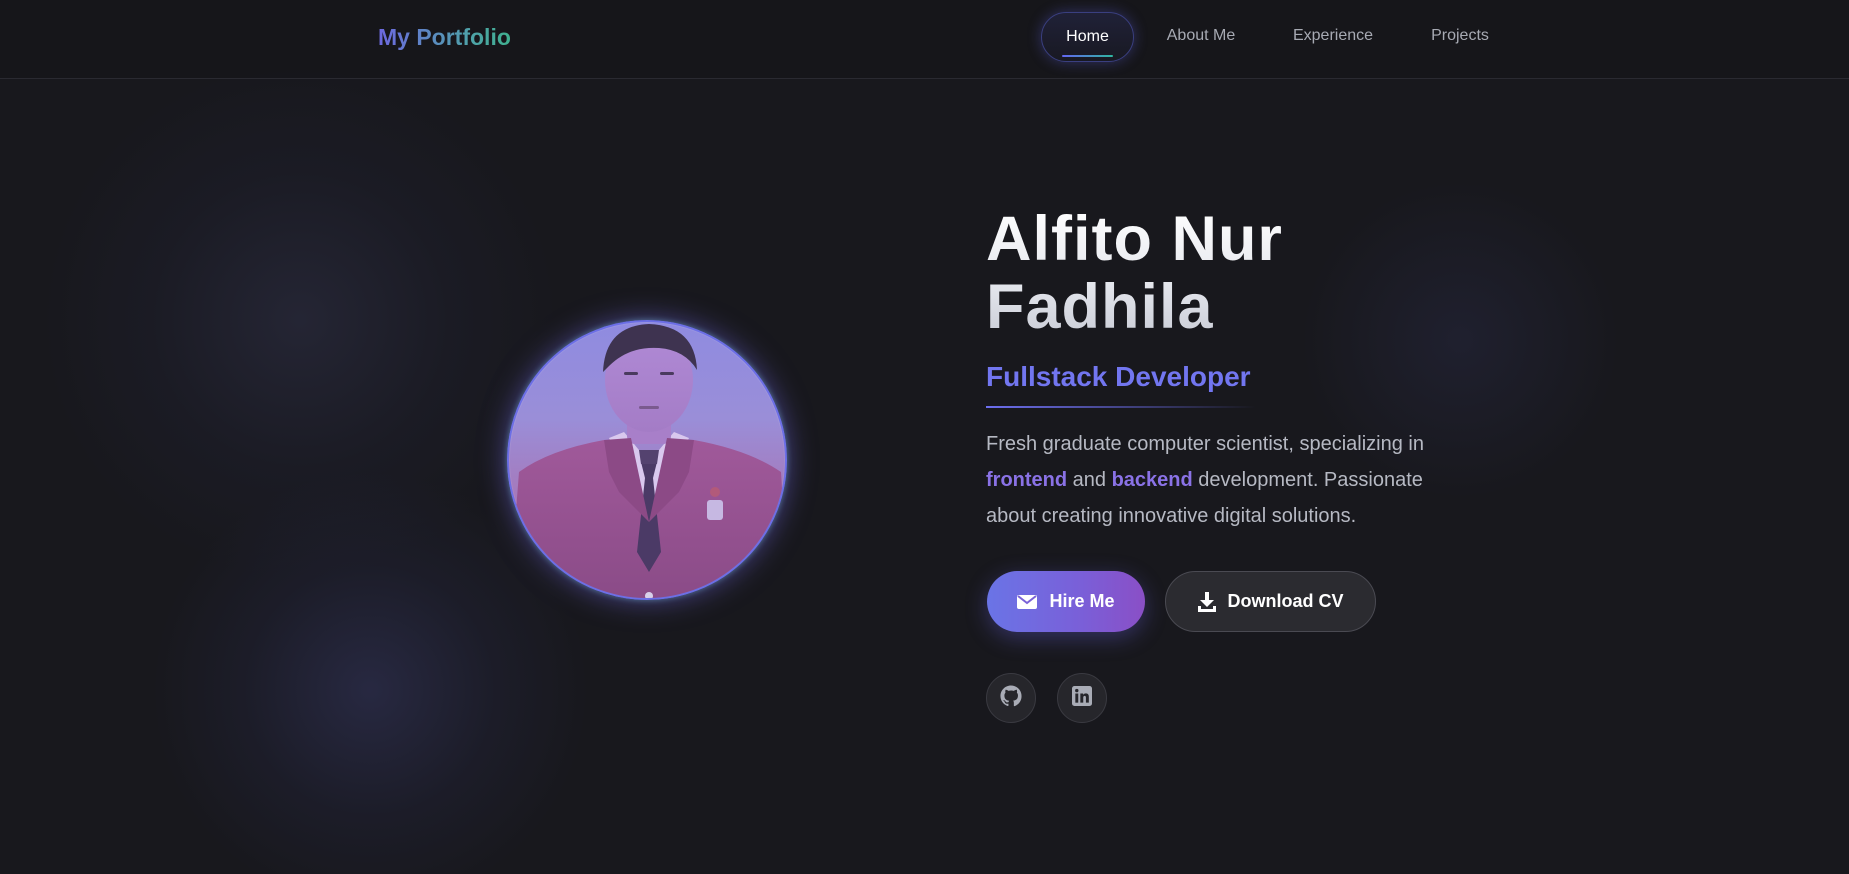 The width and height of the screenshot is (1849, 874). I want to click on hero-name-line1: Alfito Nur, so click(1134, 239).